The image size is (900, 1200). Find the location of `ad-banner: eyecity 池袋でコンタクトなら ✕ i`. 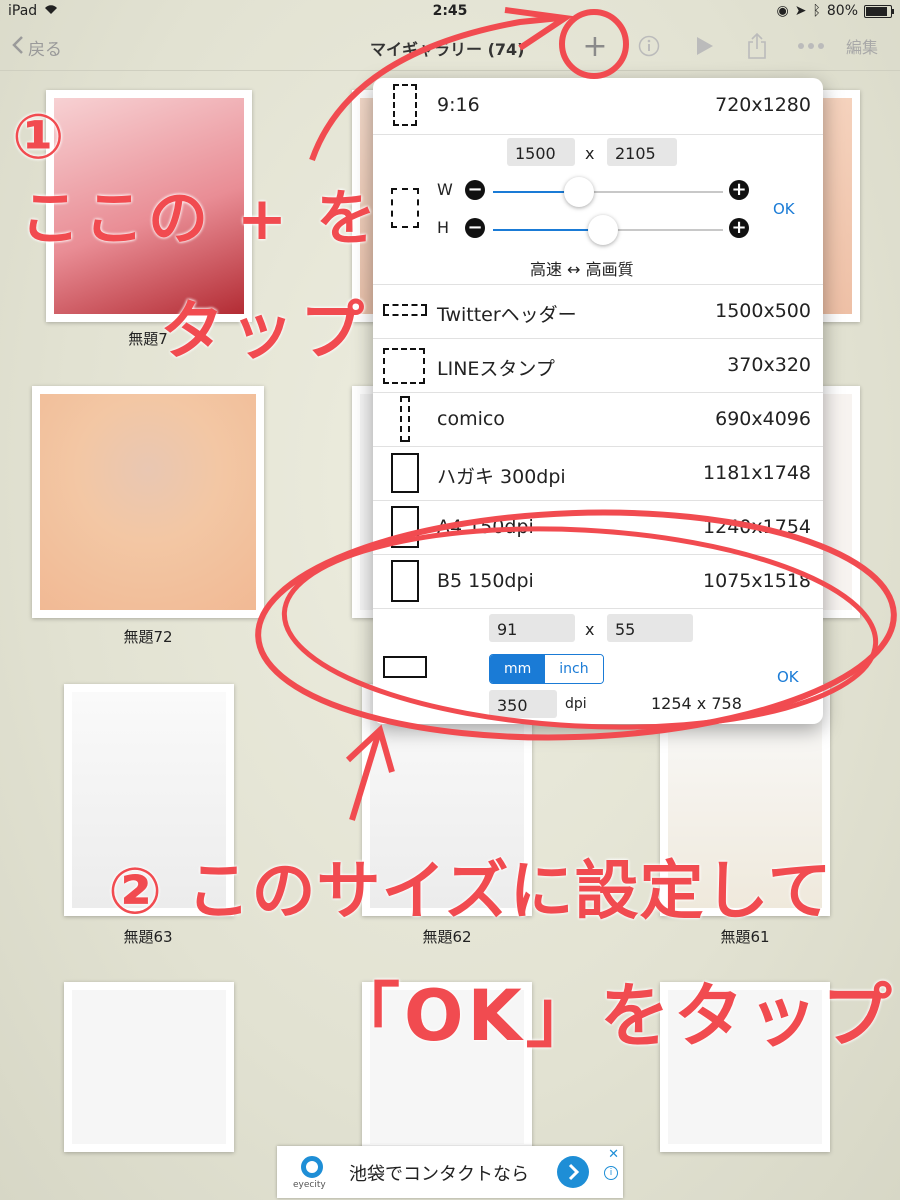

ad-banner: eyecity 池袋でコンタクトなら ✕ i is located at coordinates (450, 1172).